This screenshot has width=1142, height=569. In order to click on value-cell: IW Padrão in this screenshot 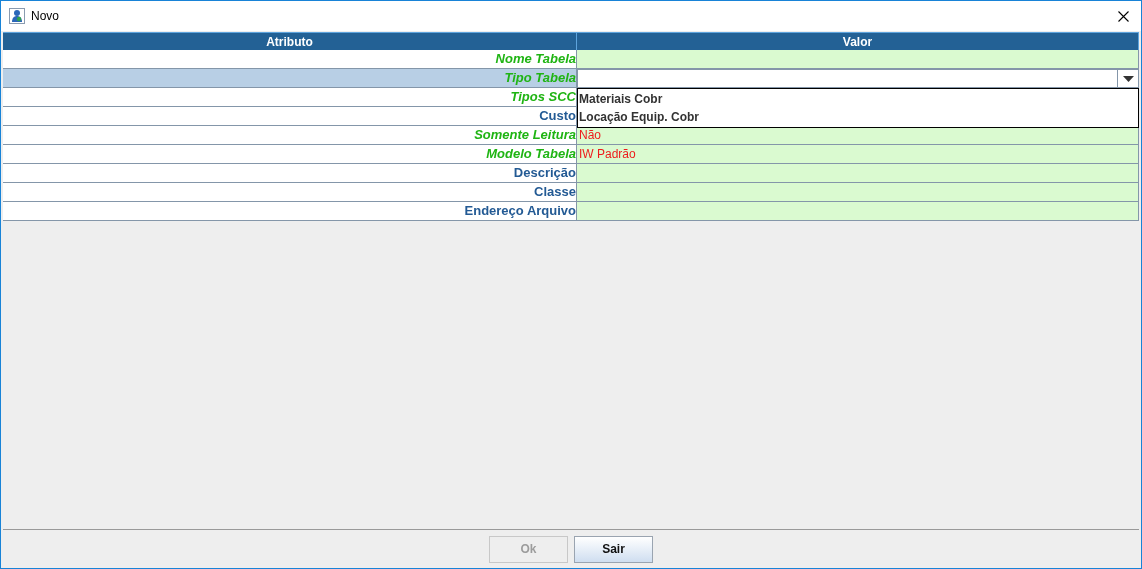, I will do `click(858, 154)`.